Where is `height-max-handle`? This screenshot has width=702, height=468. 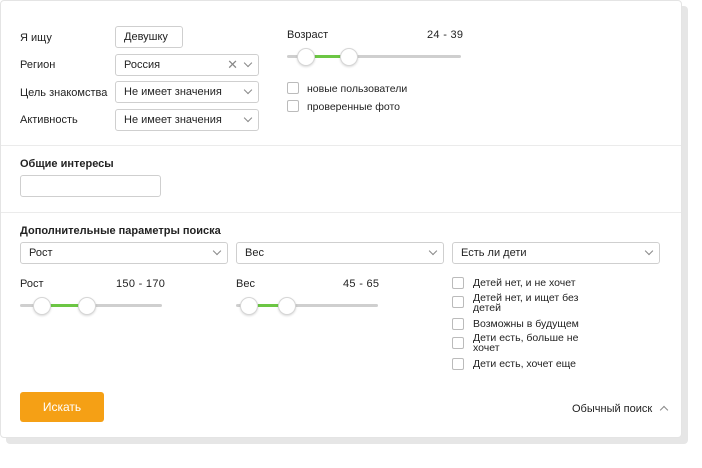 height-max-handle is located at coordinates (87, 306).